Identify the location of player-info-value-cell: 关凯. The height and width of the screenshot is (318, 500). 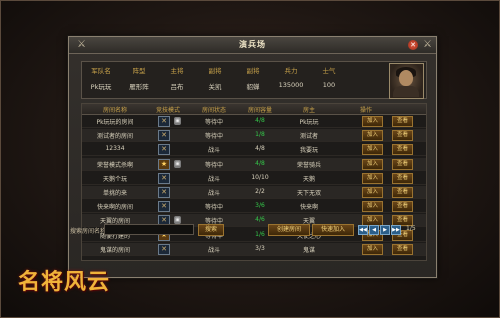
(215, 87).